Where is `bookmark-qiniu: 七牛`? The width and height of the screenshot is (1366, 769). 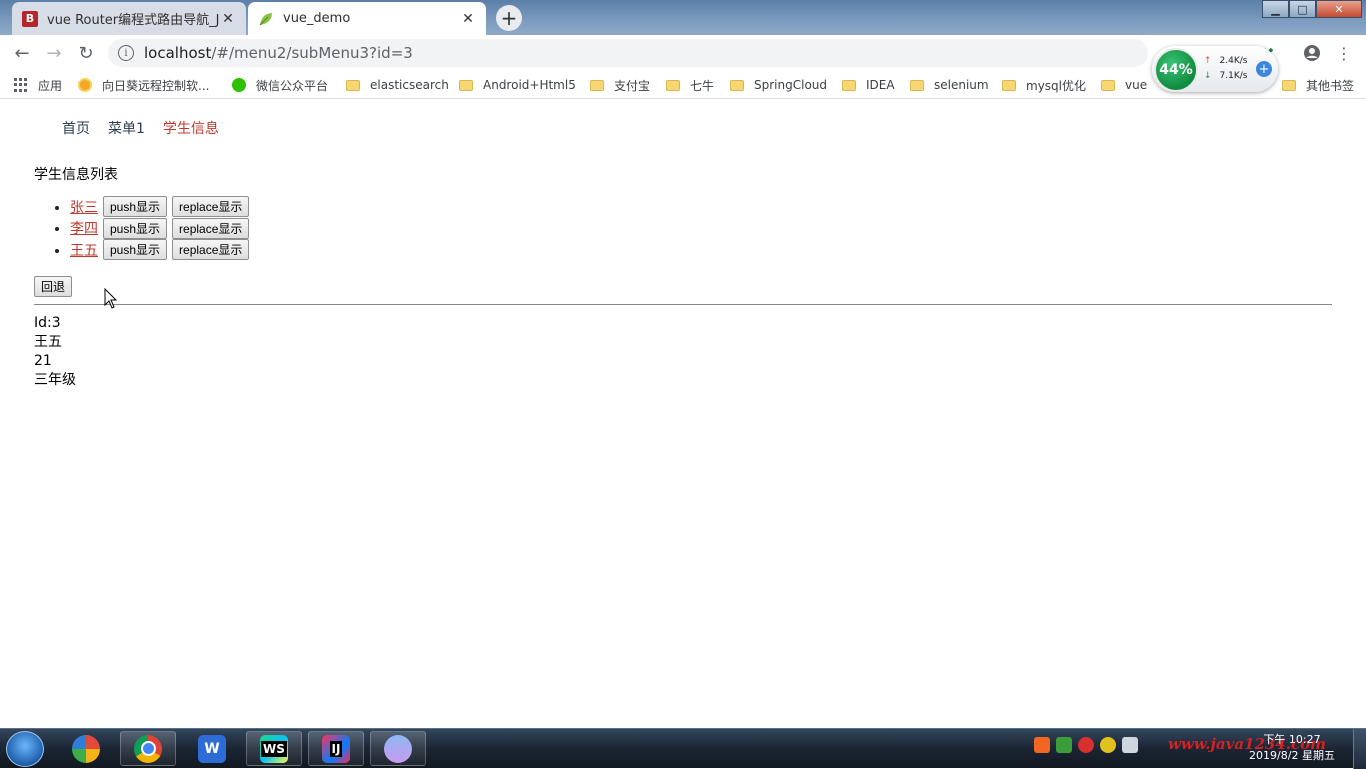
bookmark-qiniu: 七牛 is located at coordinates (690, 85).